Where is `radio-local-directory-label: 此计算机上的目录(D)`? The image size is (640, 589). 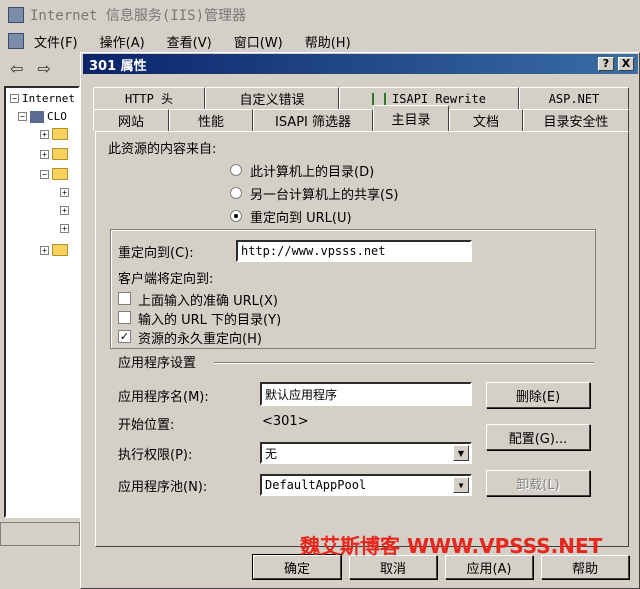 radio-local-directory-label: 此计算机上的目录(D) is located at coordinates (312, 172).